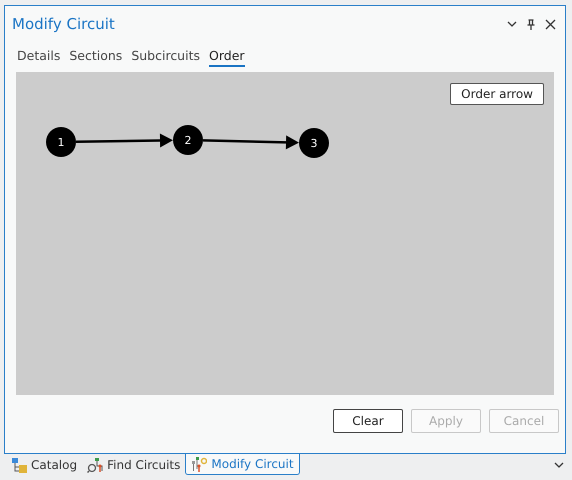 The image size is (572, 480). I want to click on node-label: 2, so click(188, 140).